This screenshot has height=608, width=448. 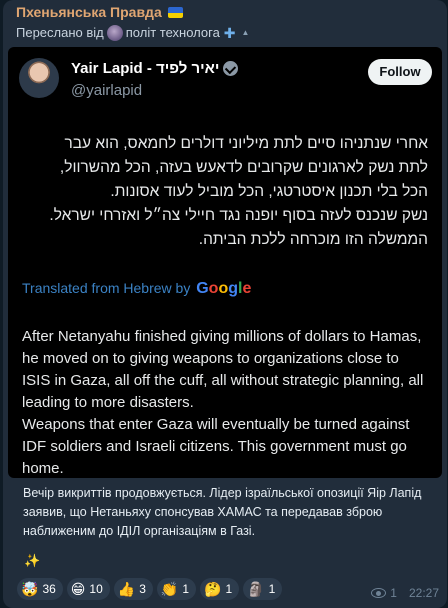 What do you see at coordinates (60, 32) in the screenshot?
I see `forwarded-prefix: Переслано від` at bounding box center [60, 32].